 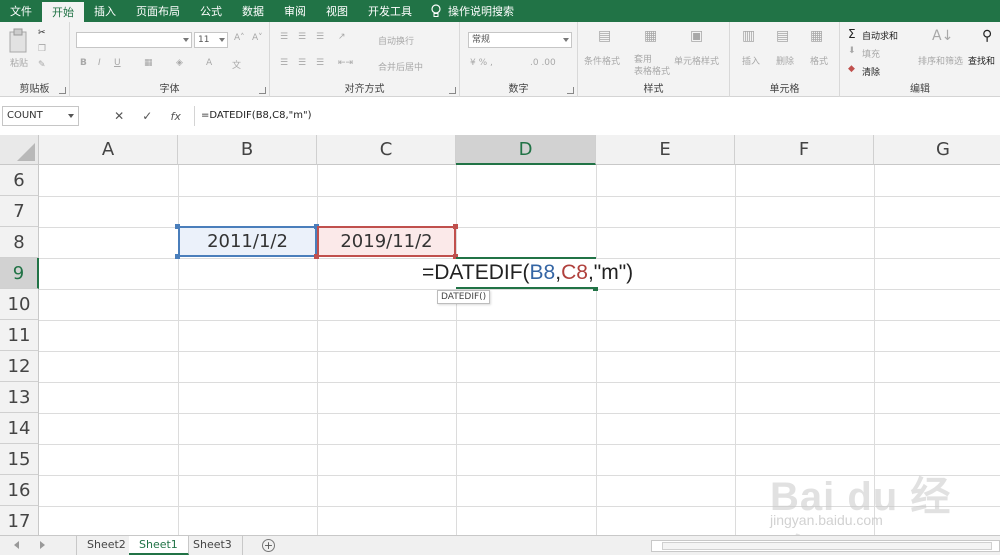 I want to click on merge-center-button: 合并后居中, so click(x=400, y=66).